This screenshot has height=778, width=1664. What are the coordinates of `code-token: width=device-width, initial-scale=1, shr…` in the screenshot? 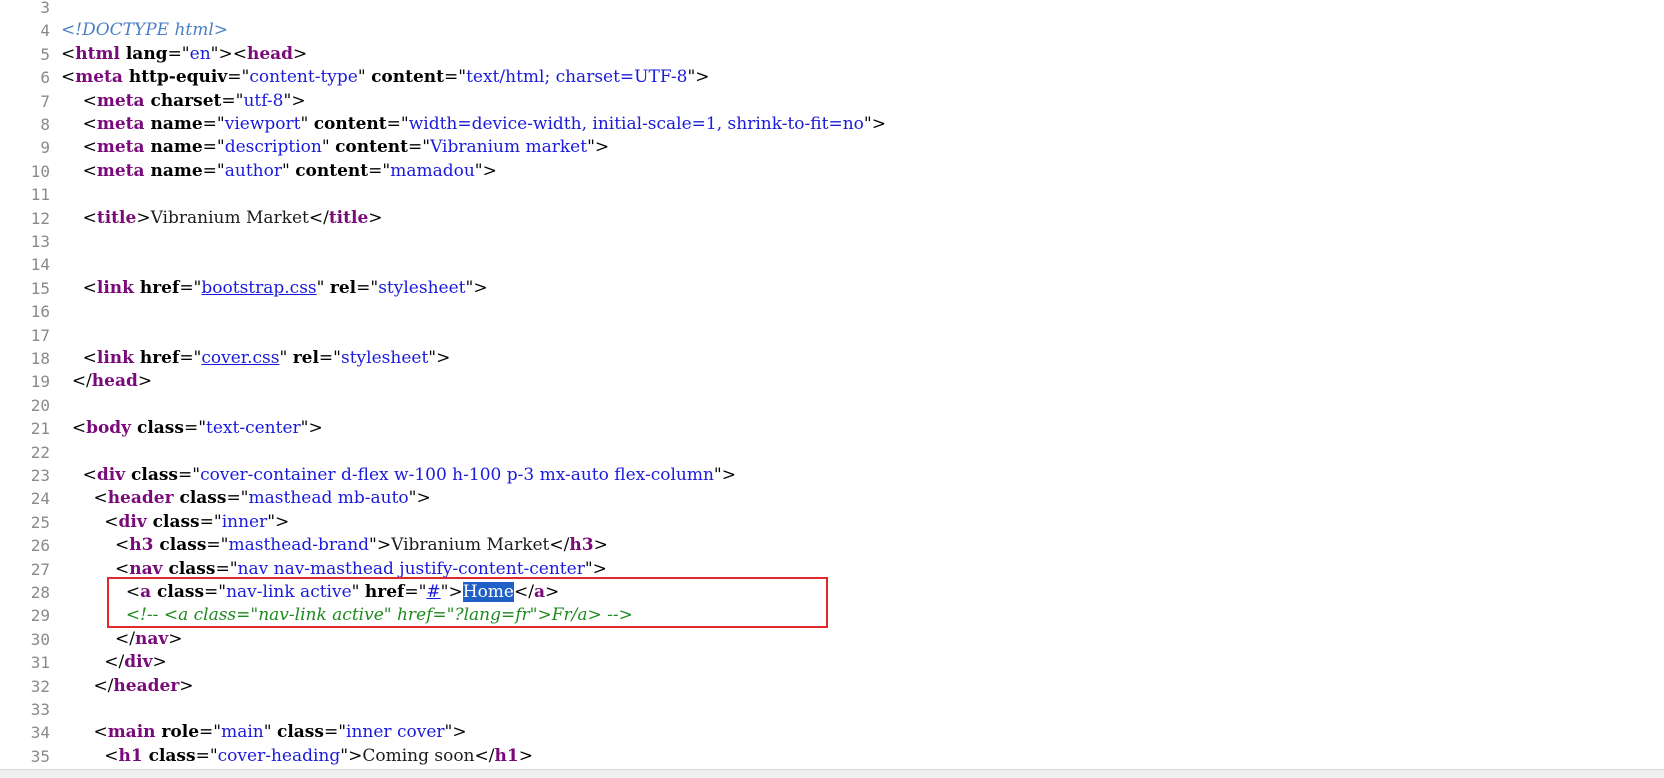 It's located at (636, 124).